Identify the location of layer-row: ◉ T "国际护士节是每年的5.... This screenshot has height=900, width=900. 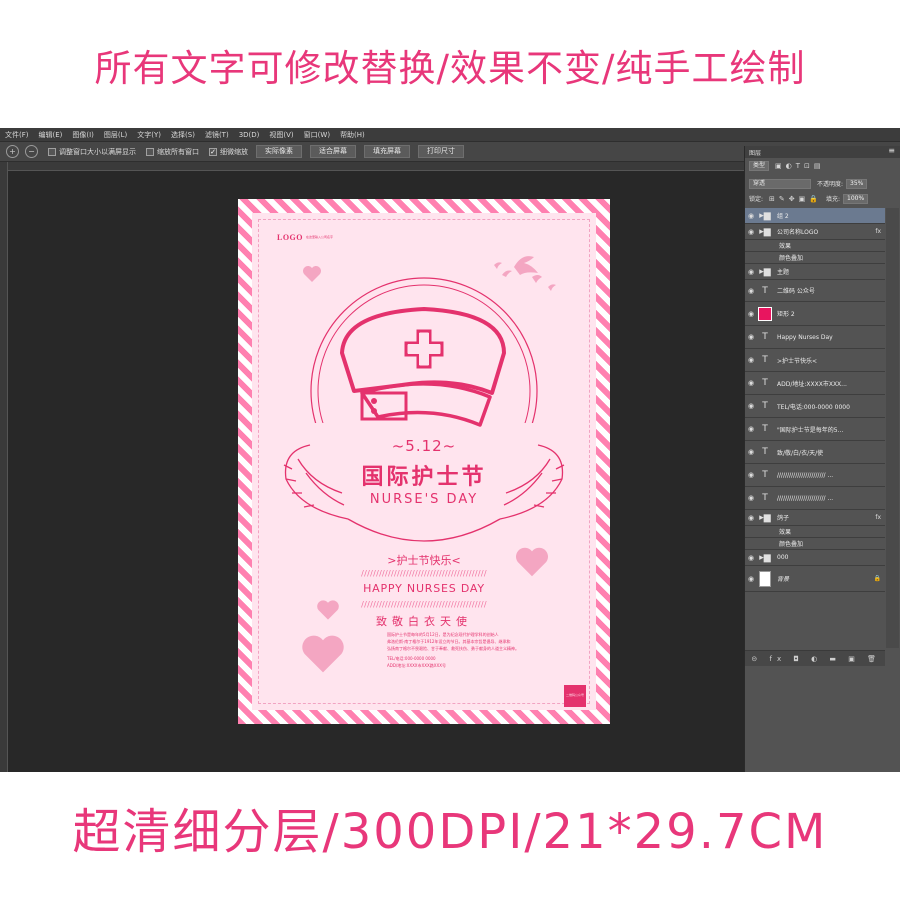
(815, 429).